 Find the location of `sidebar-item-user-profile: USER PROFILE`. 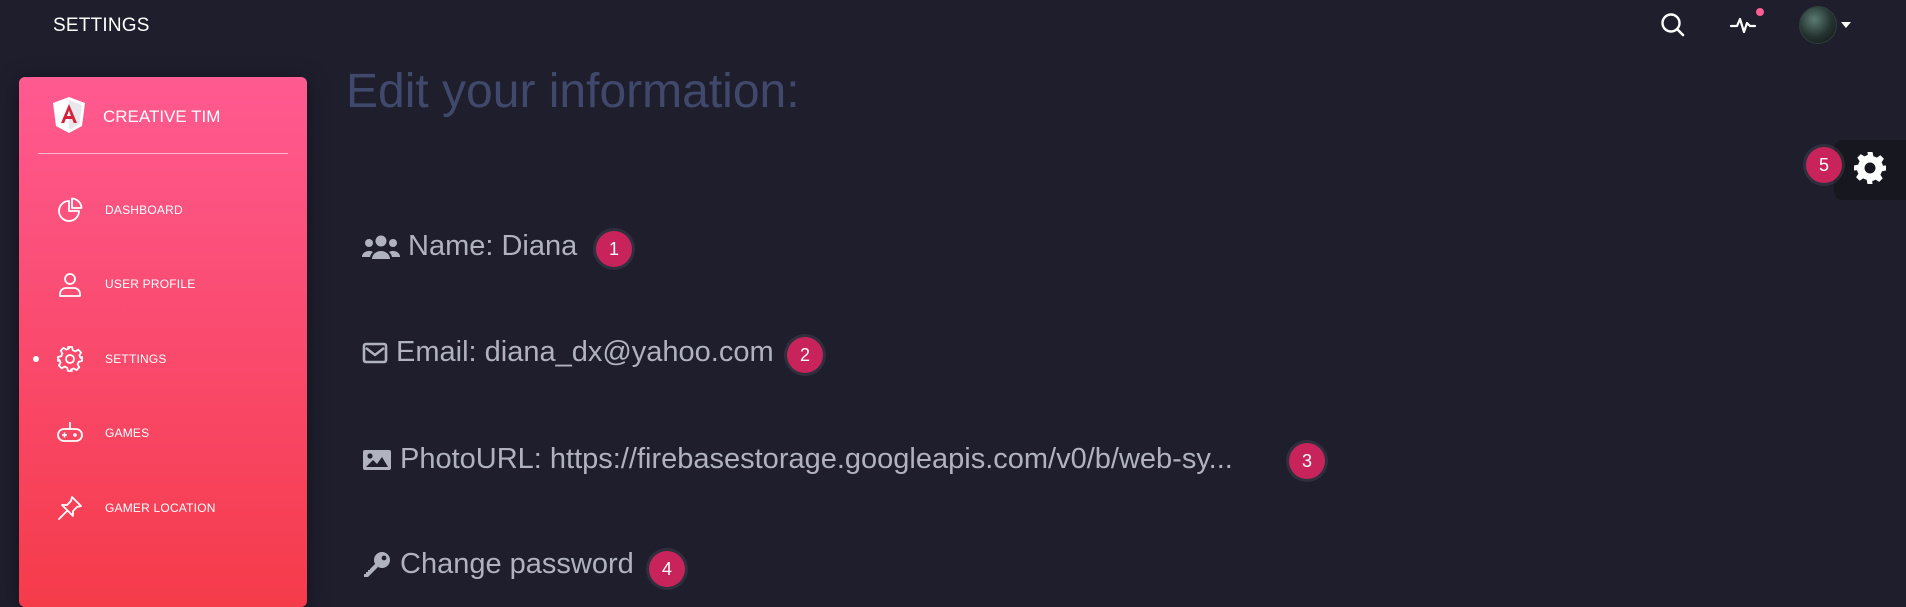

sidebar-item-user-profile: USER PROFILE is located at coordinates (163, 284).